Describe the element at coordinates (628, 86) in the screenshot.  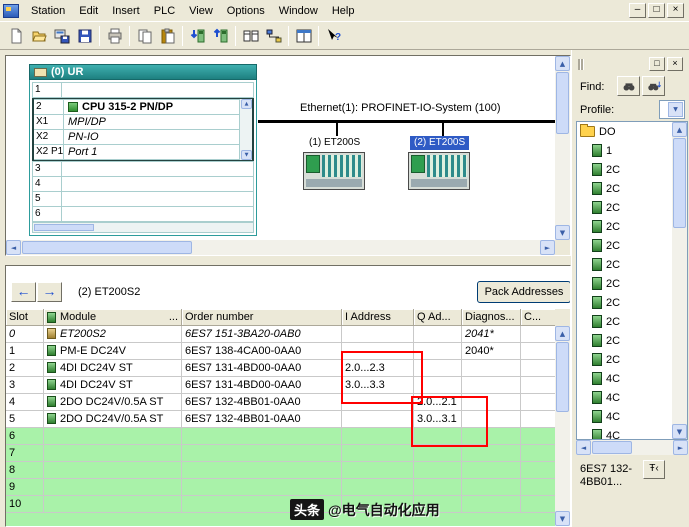
I see `find-button` at that location.